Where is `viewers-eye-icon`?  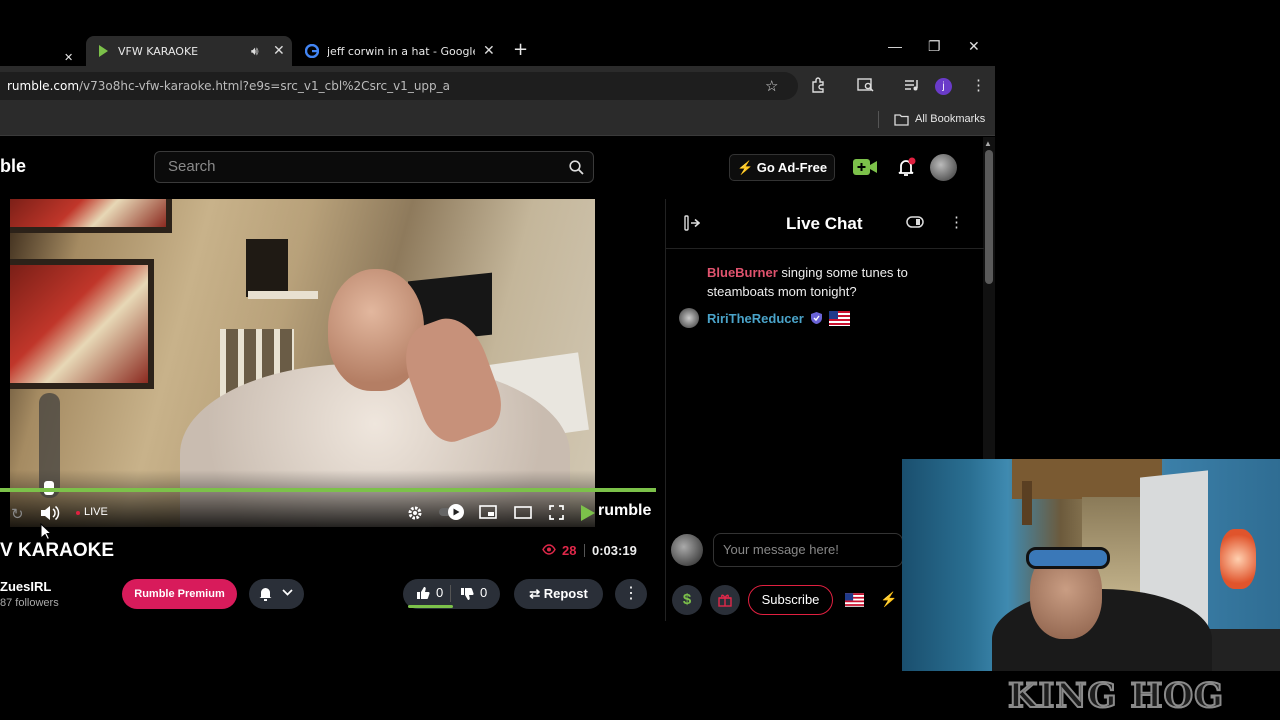
viewers-eye-icon is located at coordinates (549, 549).